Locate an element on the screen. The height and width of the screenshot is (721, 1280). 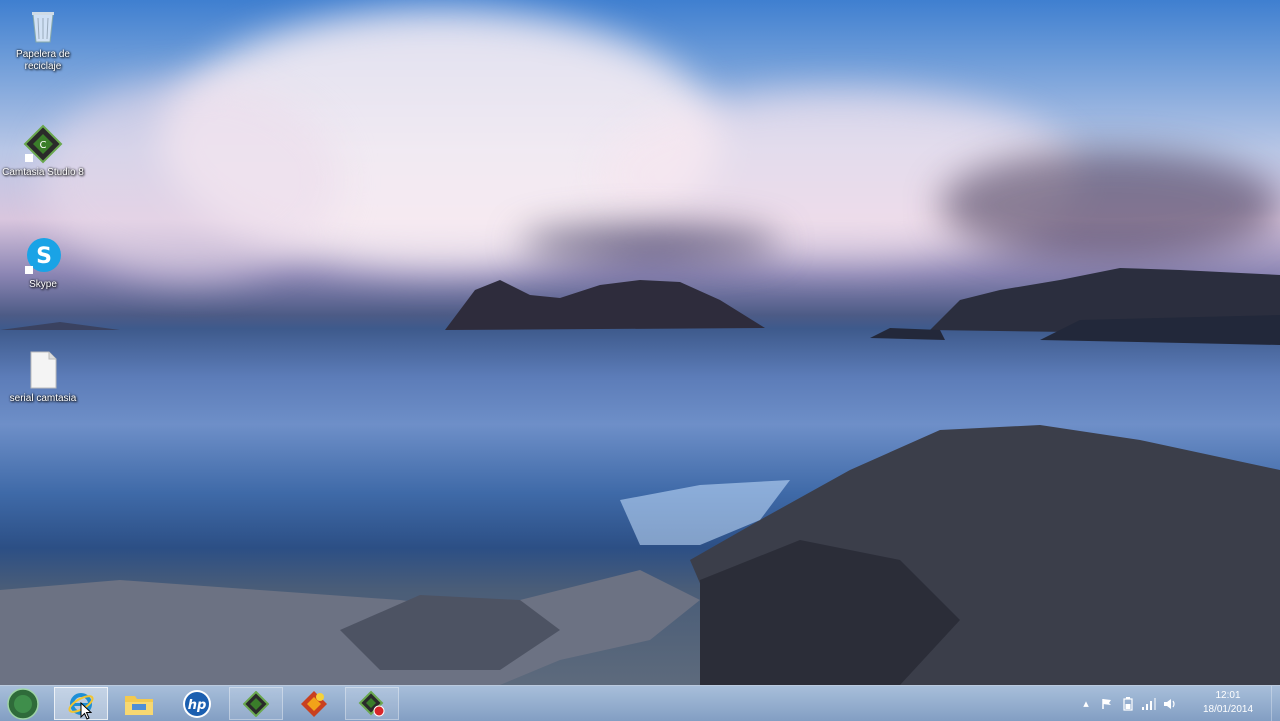
camtasia-icon is located at coordinates (256, 703).